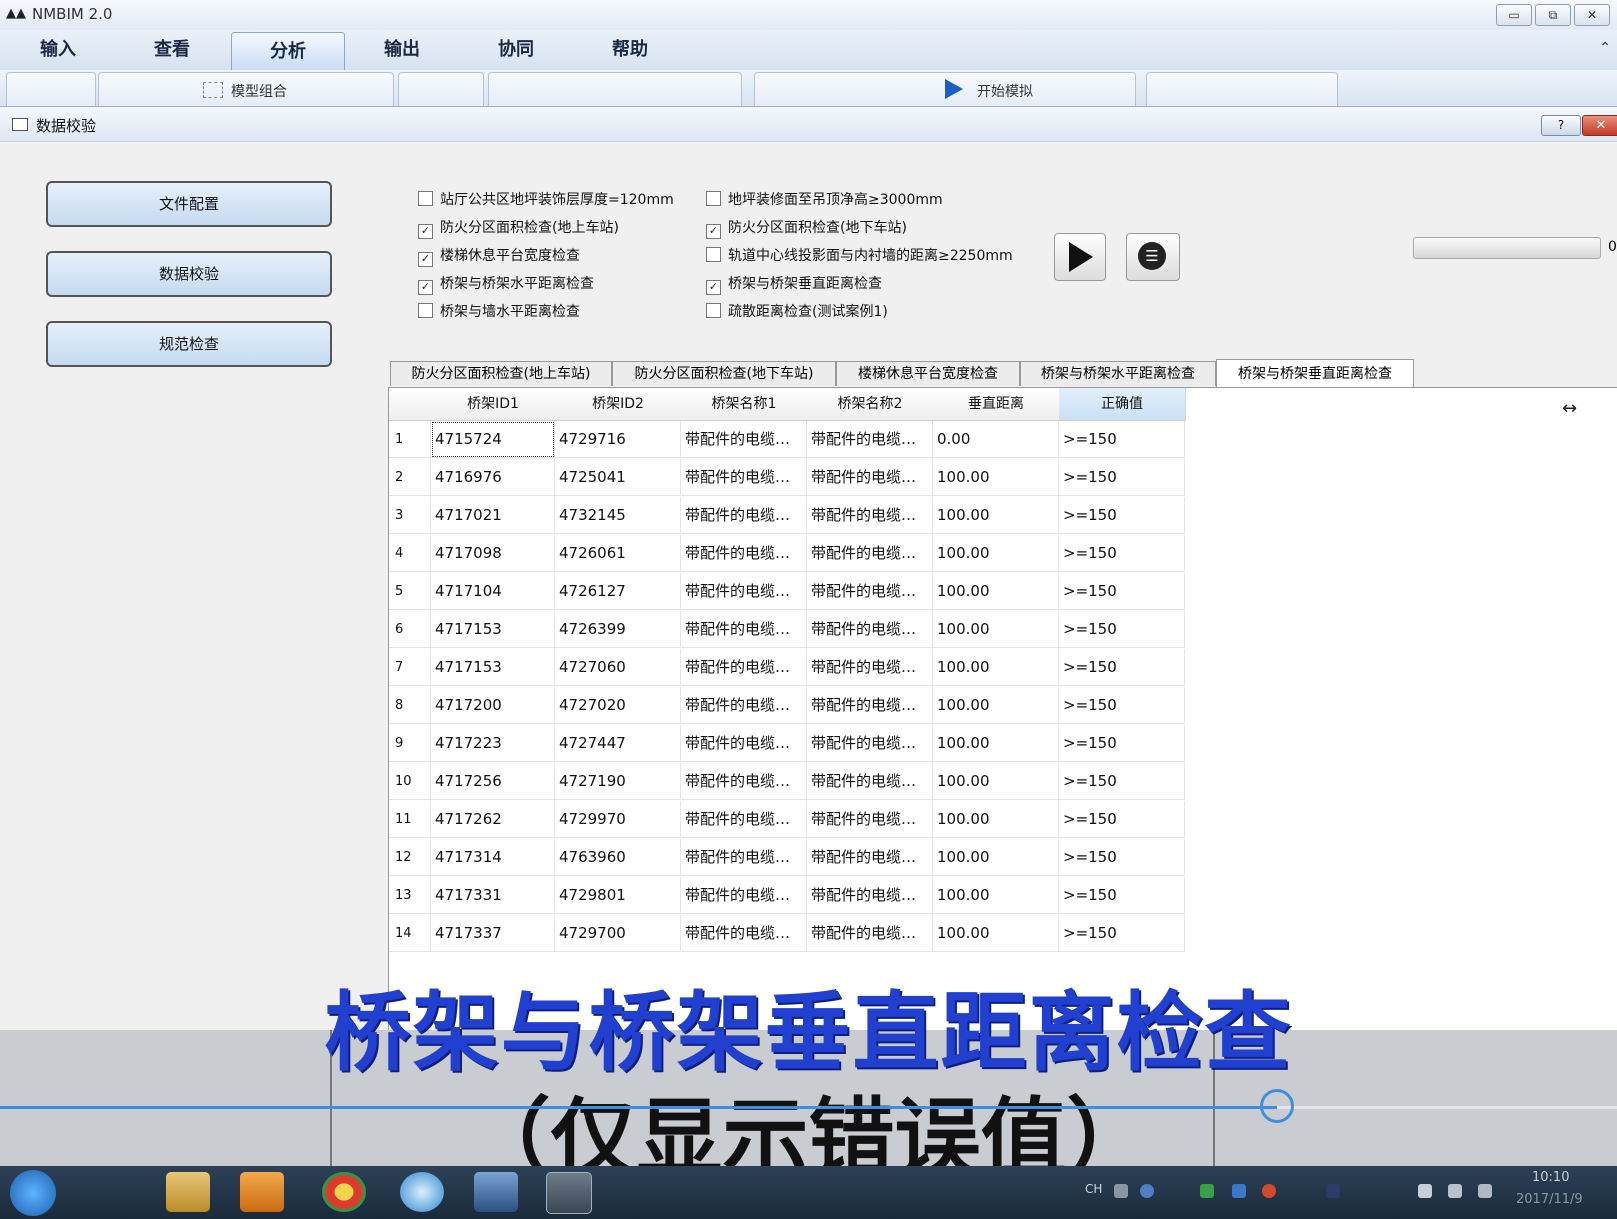 The image size is (1617, 1219). What do you see at coordinates (1485, 1191) in the screenshot?
I see `volume-icon` at bounding box center [1485, 1191].